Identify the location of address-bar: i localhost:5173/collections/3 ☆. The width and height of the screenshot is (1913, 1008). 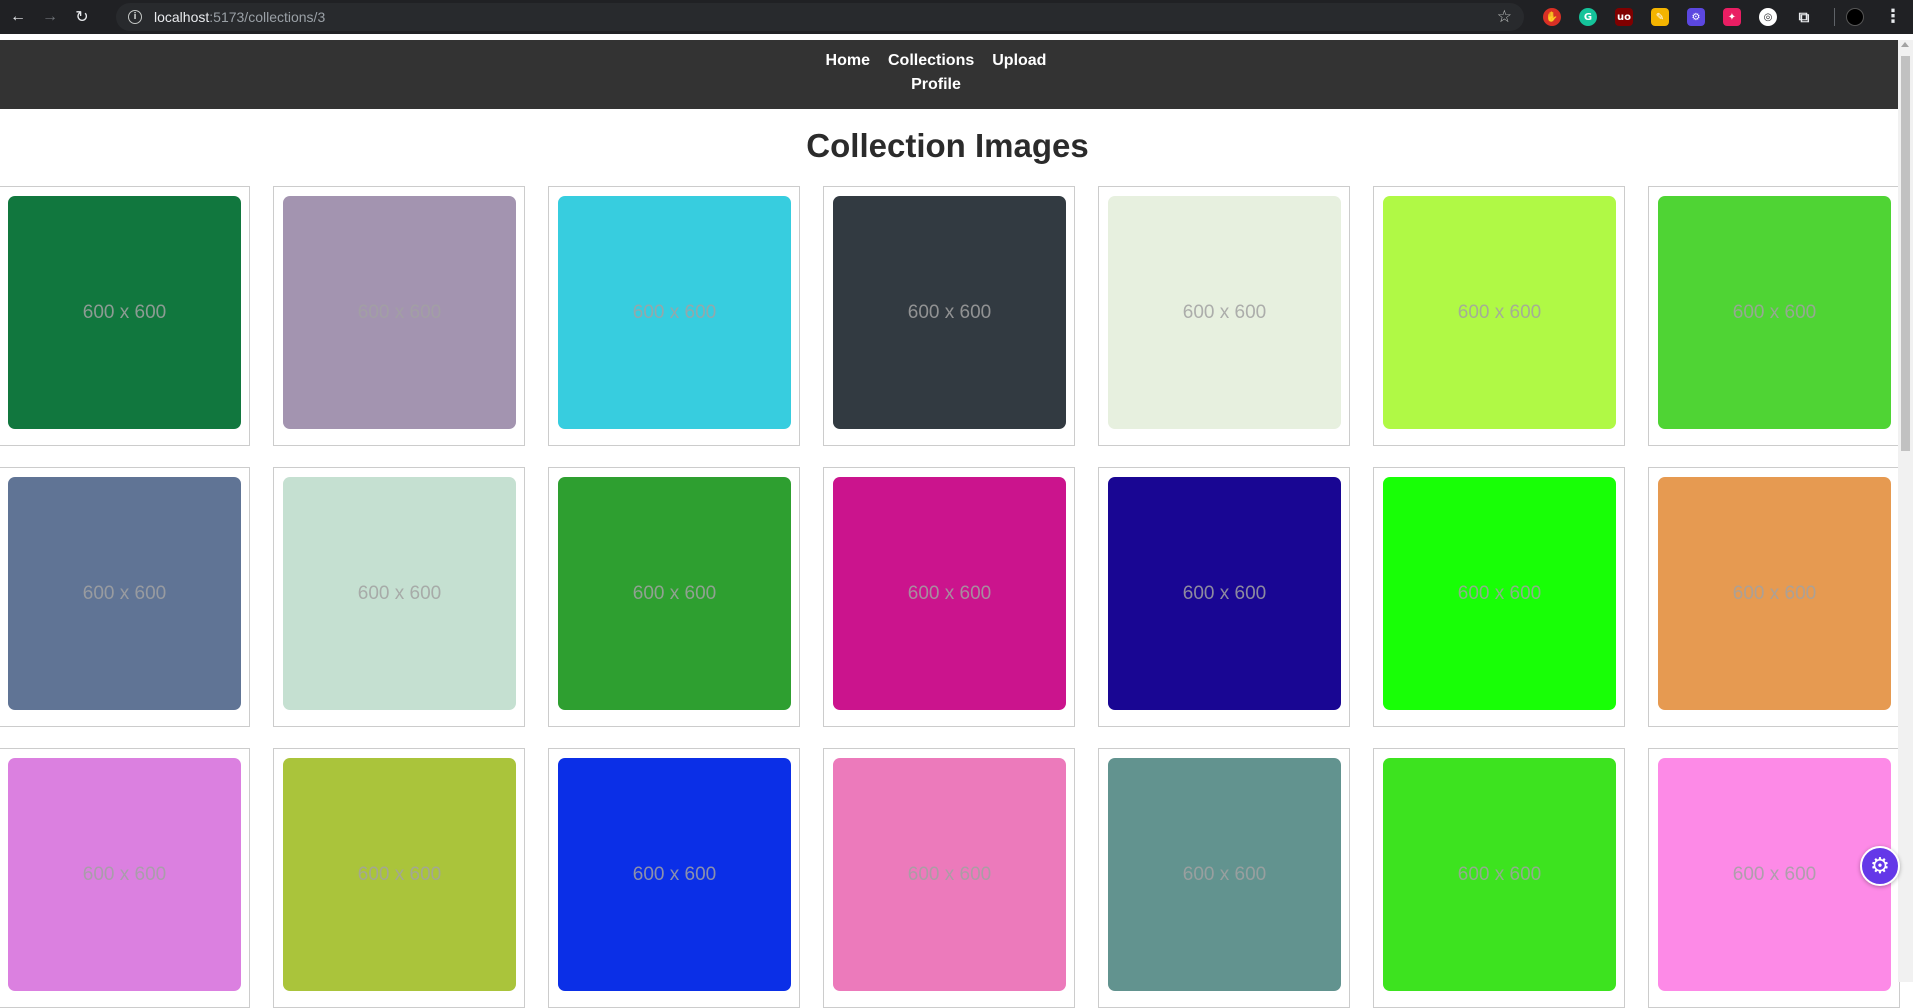
(820, 17).